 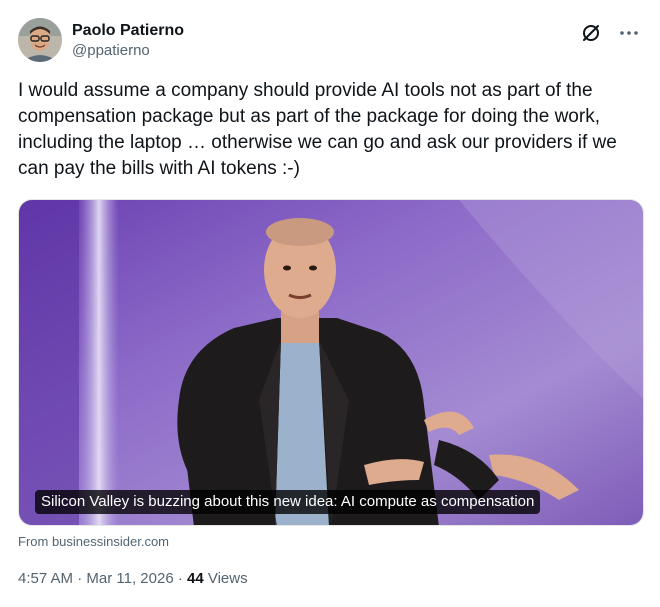 What do you see at coordinates (45, 578) in the screenshot?
I see `post-time: 4:57 AM` at bounding box center [45, 578].